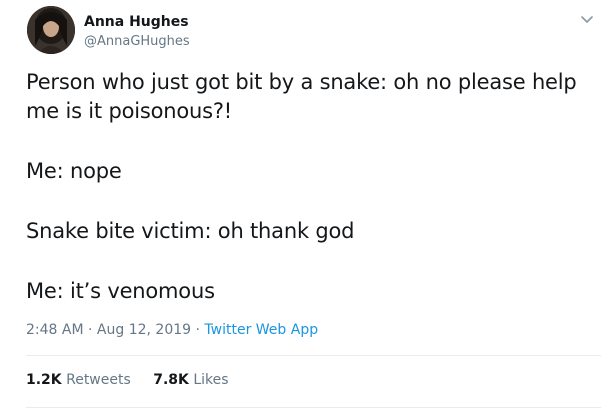 Image resolution: width=615 pixels, height=413 pixels. What do you see at coordinates (44, 380) in the screenshot?
I see `retweets-count: 1.2K` at bounding box center [44, 380].